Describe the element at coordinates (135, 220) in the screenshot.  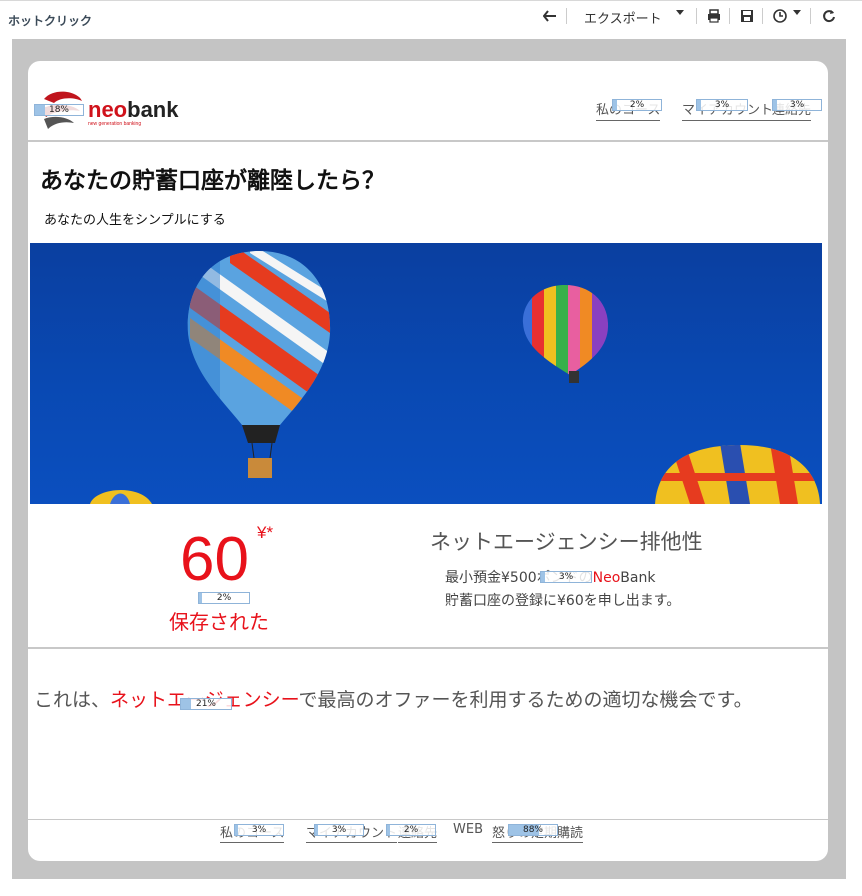
I see `subheadline: あなたの人生をシンプルにする` at that location.